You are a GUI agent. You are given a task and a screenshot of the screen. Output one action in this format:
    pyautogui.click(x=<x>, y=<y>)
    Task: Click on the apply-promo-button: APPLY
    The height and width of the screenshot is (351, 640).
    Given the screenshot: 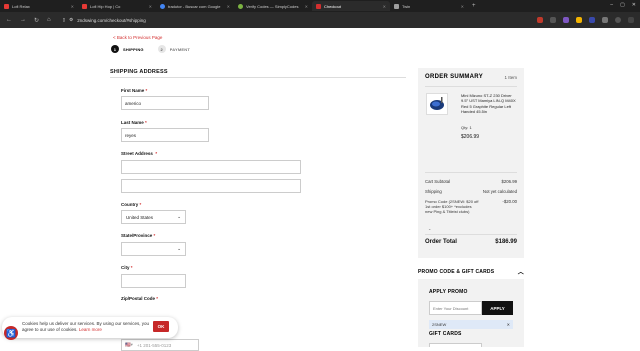 What is the action you would take?
    pyautogui.click(x=497, y=308)
    